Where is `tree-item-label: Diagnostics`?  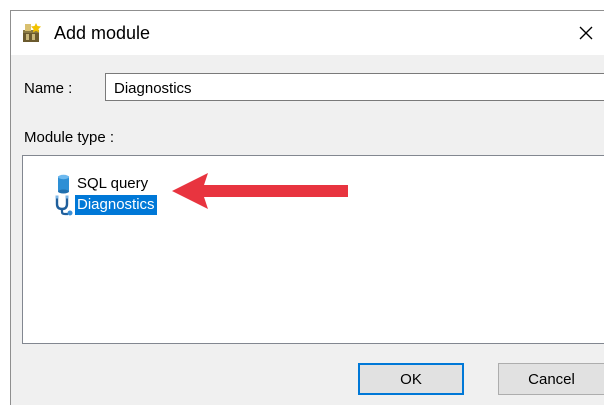 tree-item-label: Diagnostics is located at coordinates (116, 205).